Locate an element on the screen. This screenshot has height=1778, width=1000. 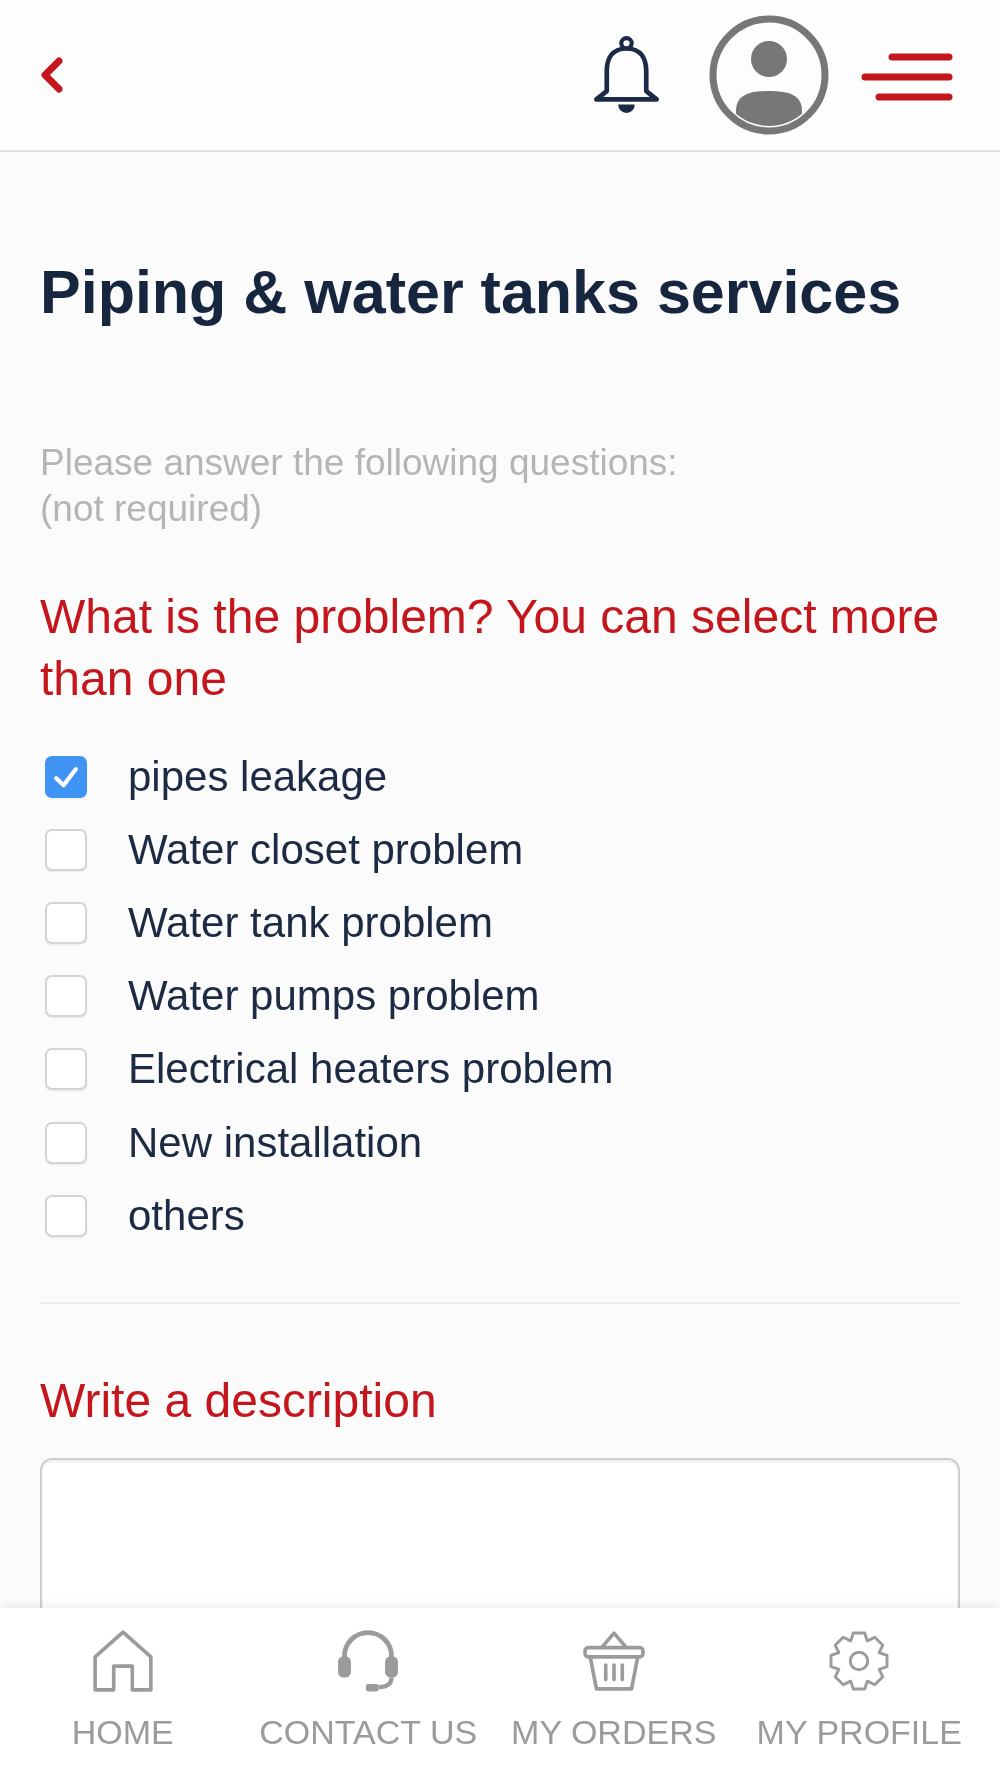
headset-icon is located at coordinates (368, 1661).